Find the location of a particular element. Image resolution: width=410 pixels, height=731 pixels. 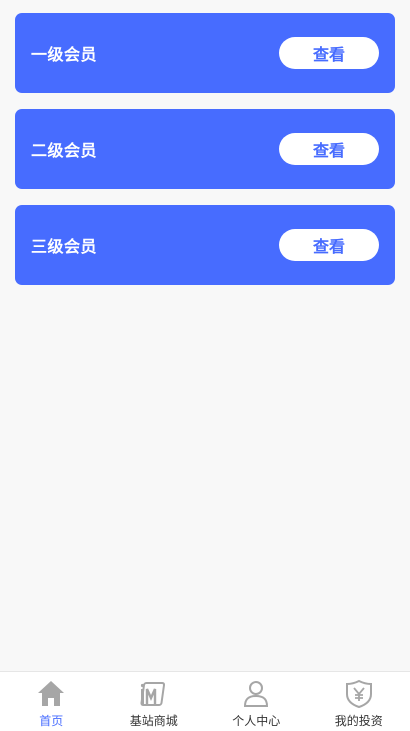

member-card-level-2: 二级会员 查看 is located at coordinates (205, 149).